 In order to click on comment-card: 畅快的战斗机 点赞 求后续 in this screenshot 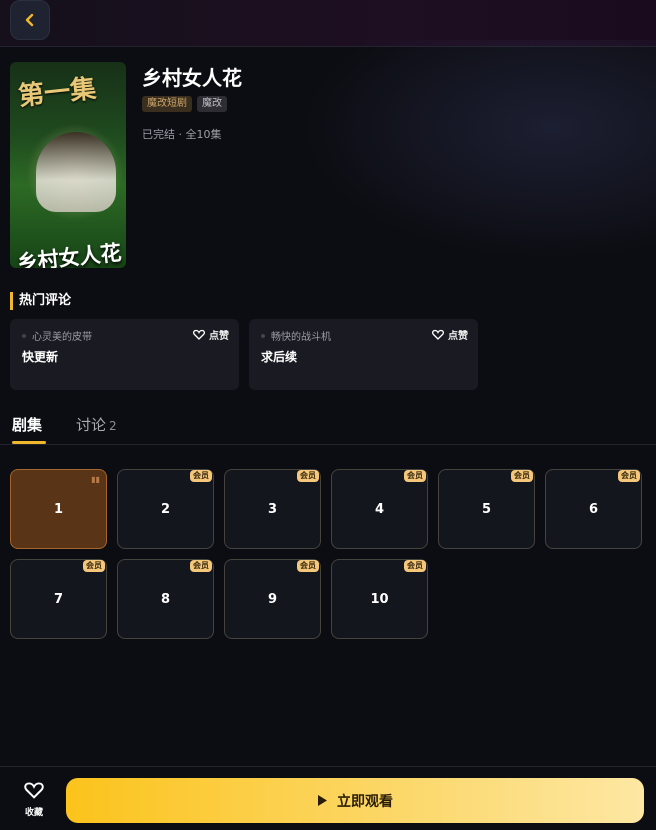, I will do `click(363, 354)`.